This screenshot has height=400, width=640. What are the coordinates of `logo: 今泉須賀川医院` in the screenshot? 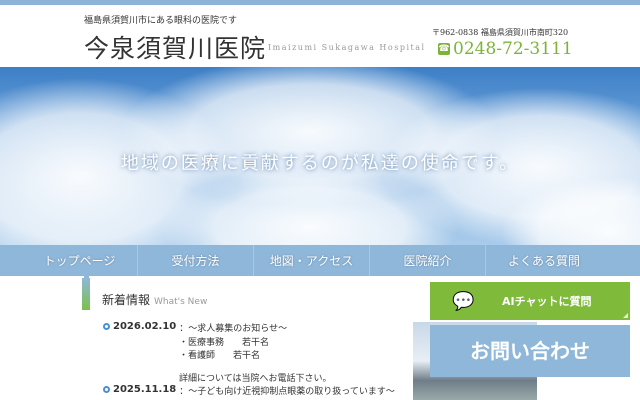 It's located at (175, 47).